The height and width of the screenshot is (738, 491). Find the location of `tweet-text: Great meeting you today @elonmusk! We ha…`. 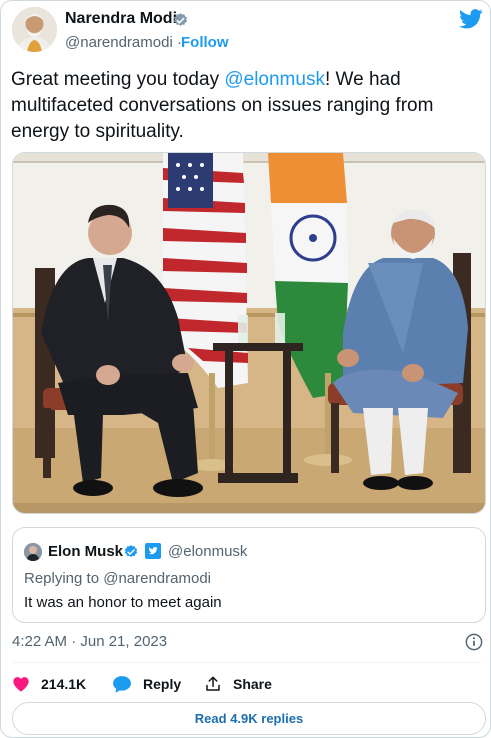

tweet-text: Great meeting you today @elonmusk! We ha… is located at coordinates (246, 106).